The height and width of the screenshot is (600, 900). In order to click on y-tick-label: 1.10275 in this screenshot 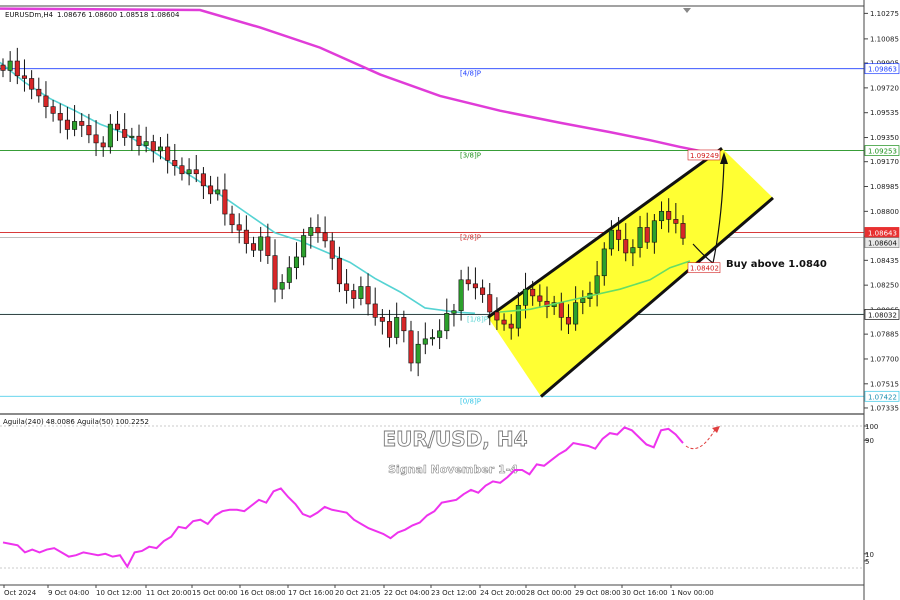, I will do `click(884, 14)`.